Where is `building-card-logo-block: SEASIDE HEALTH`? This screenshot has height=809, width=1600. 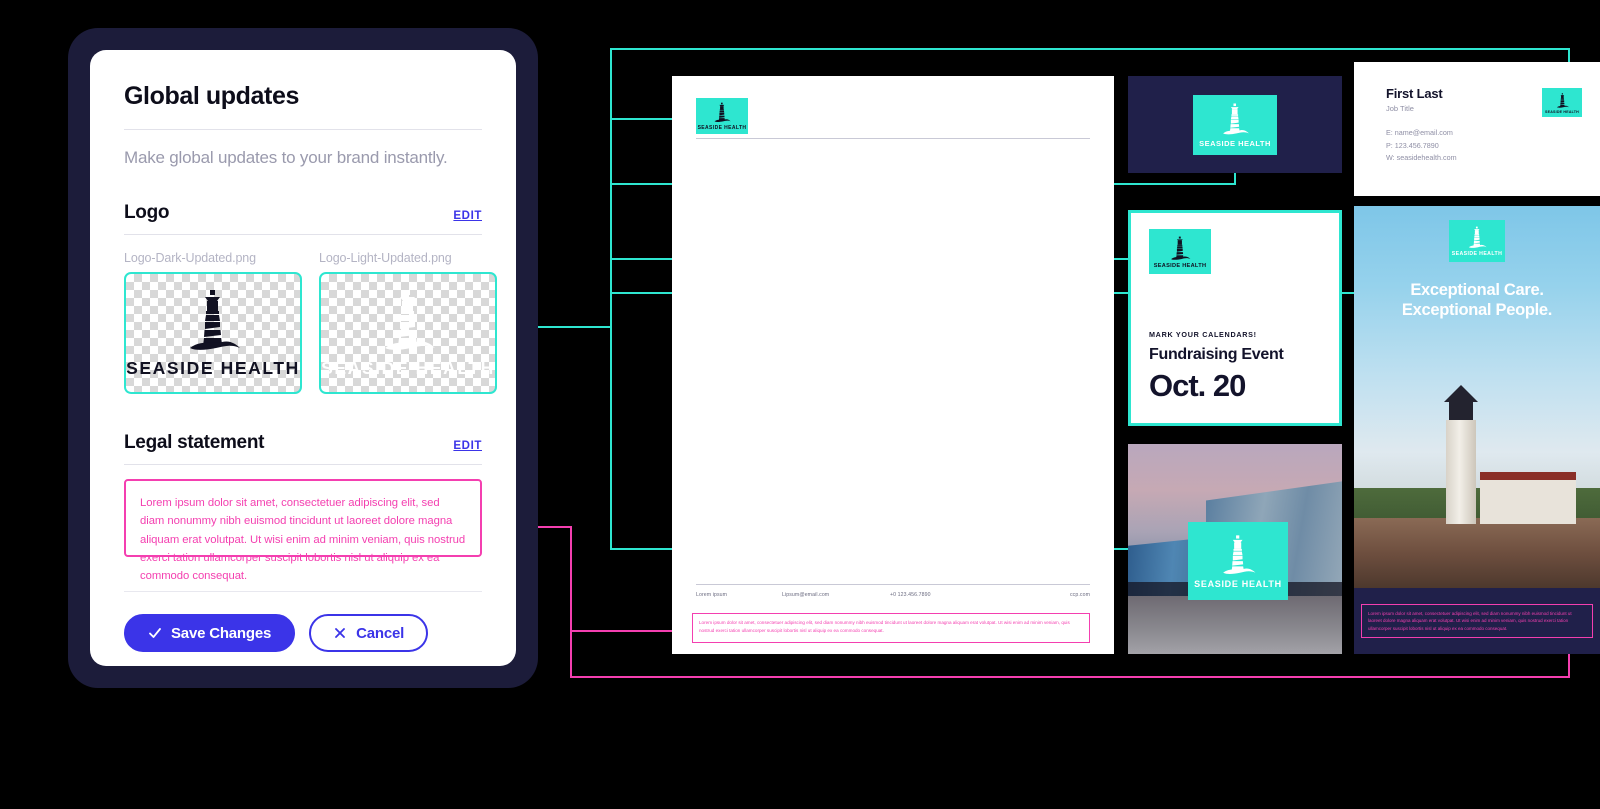 building-card-logo-block: SEASIDE HEALTH is located at coordinates (1238, 561).